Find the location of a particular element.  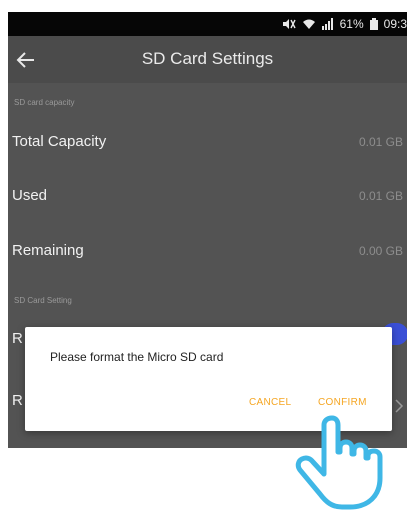

app-bar: SD Card Settings is located at coordinates (207, 59).